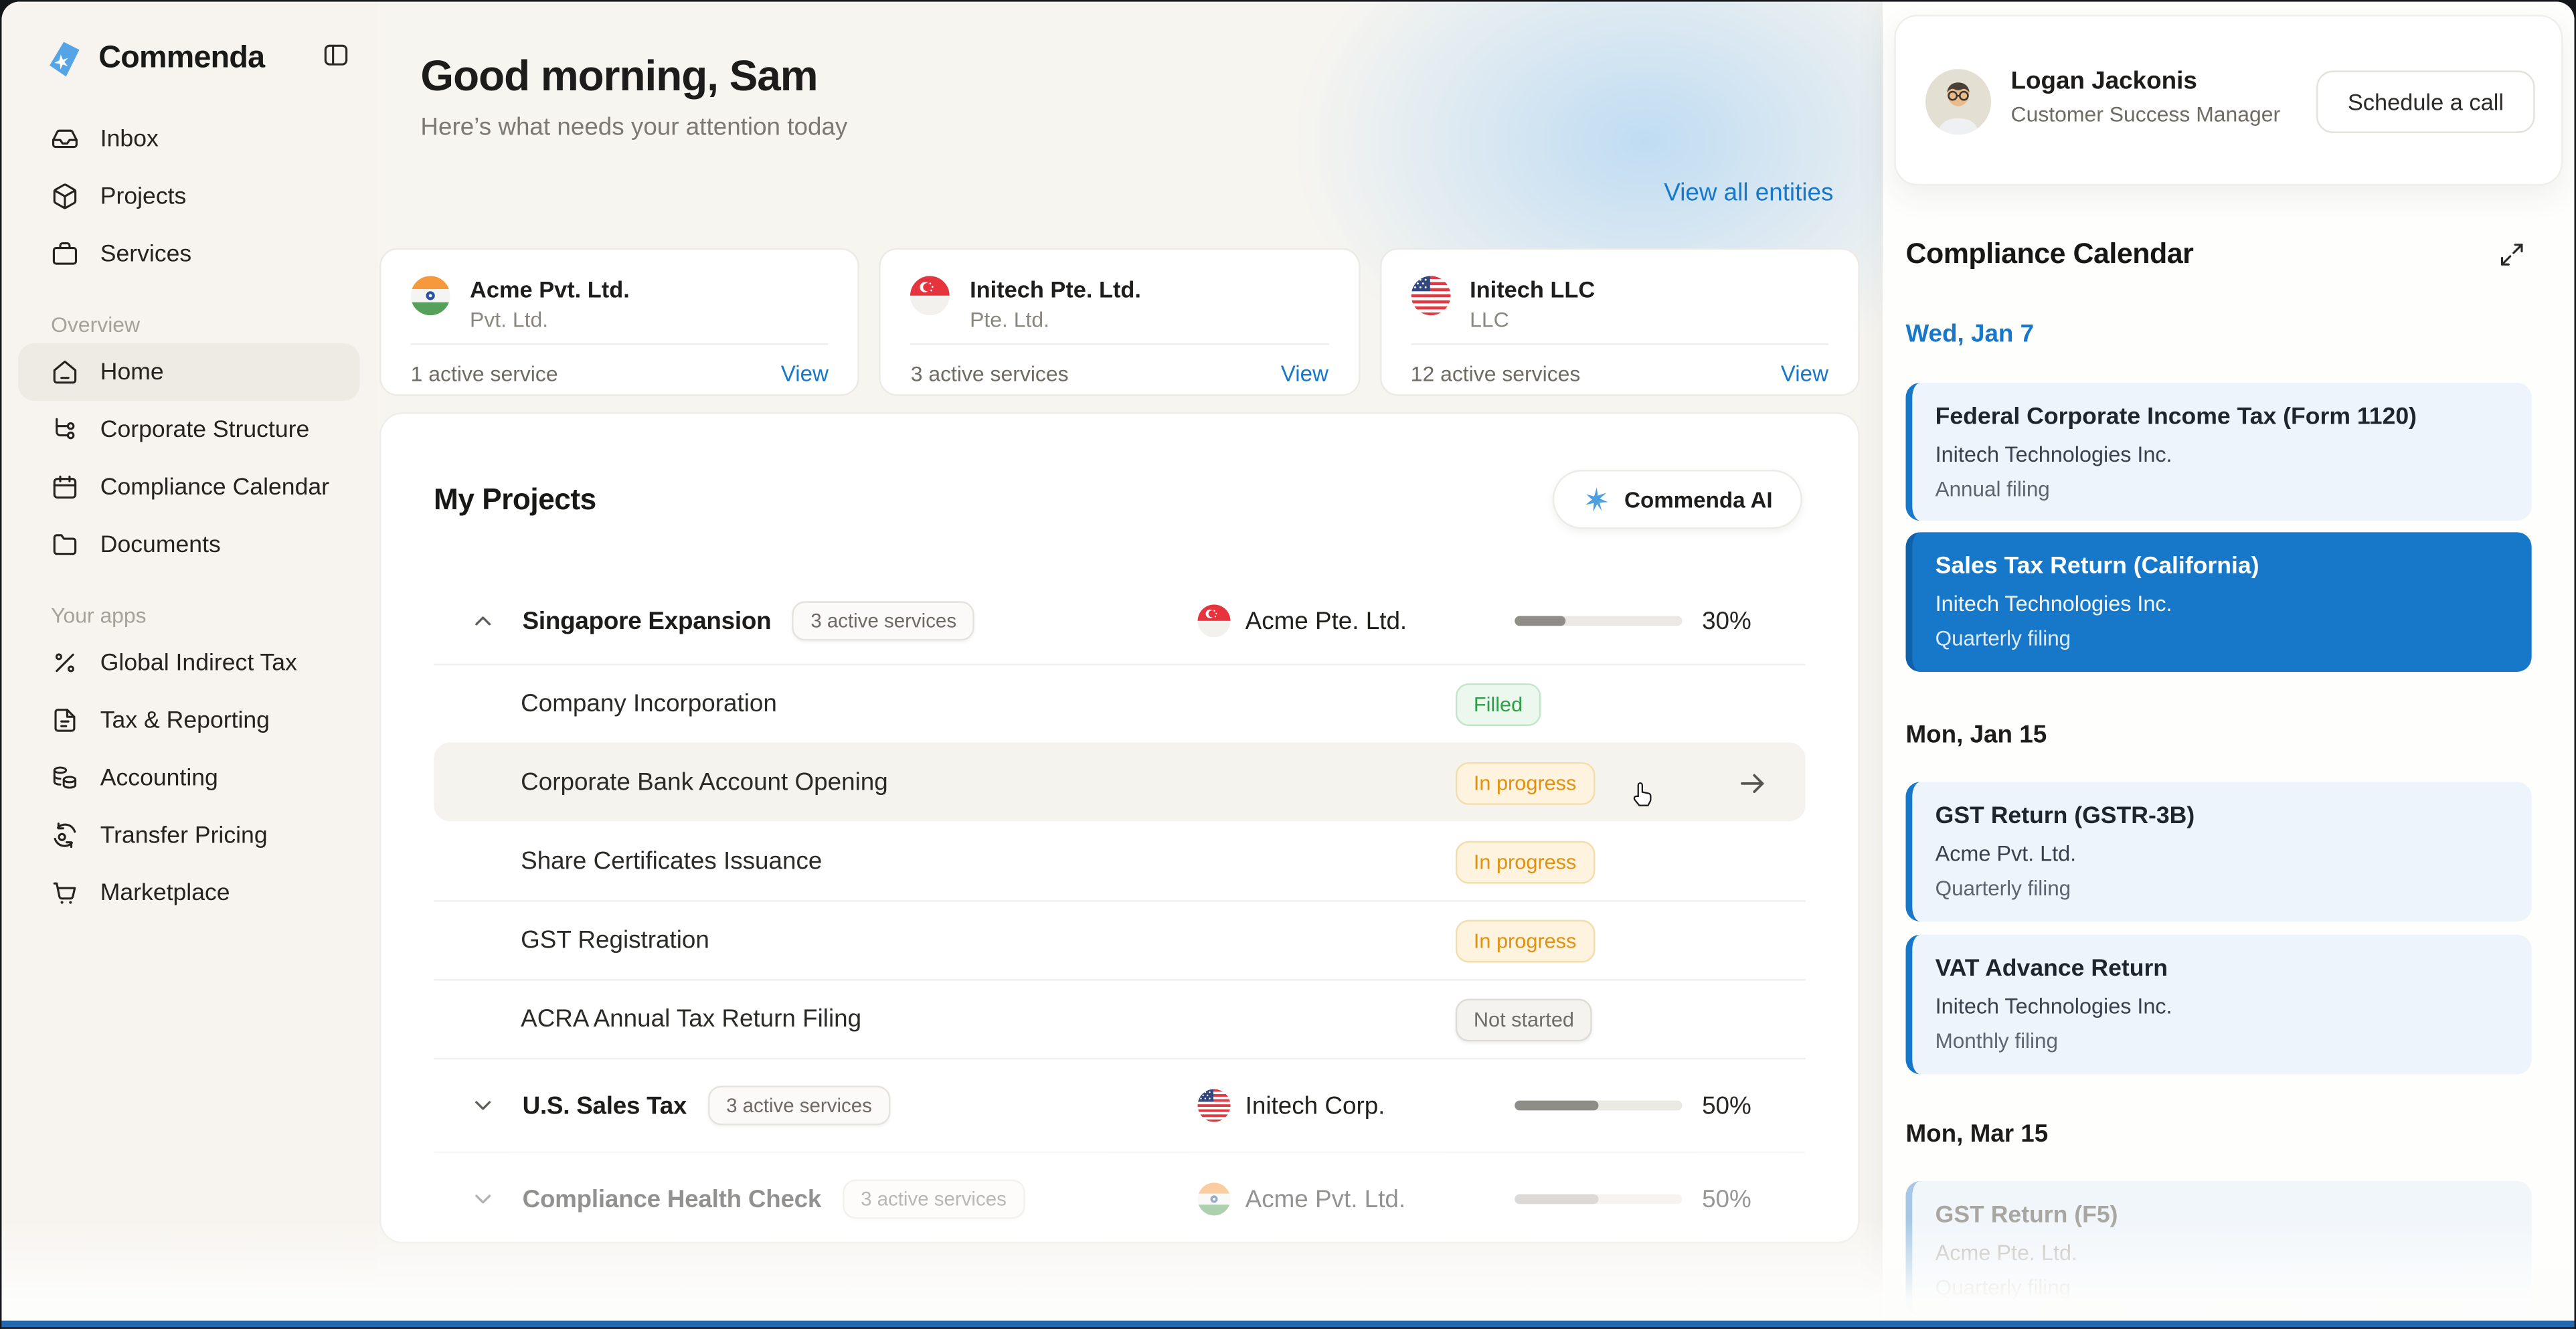 This screenshot has height=1329, width=2576. What do you see at coordinates (604, 1105) in the screenshot?
I see `project-name: U.S. Sales Tax` at bounding box center [604, 1105].